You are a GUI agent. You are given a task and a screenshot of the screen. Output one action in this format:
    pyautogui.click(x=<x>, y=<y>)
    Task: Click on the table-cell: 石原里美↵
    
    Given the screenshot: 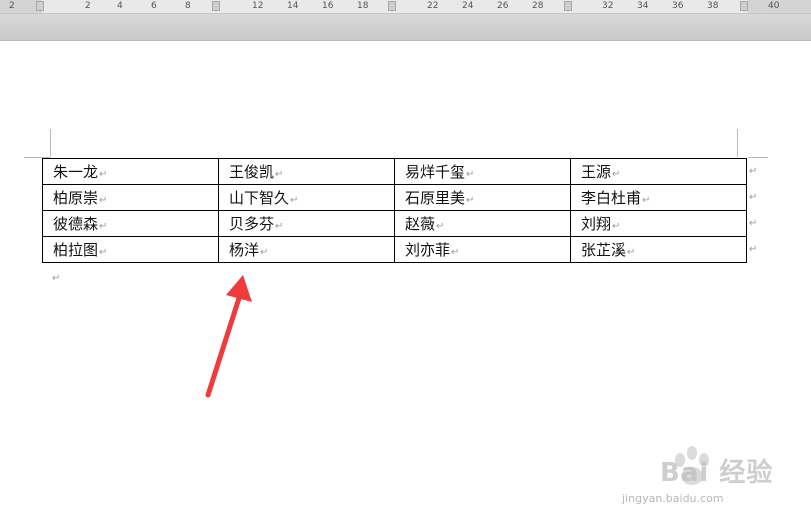 What is the action you would take?
    pyautogui.click(x=482, y=197)
    